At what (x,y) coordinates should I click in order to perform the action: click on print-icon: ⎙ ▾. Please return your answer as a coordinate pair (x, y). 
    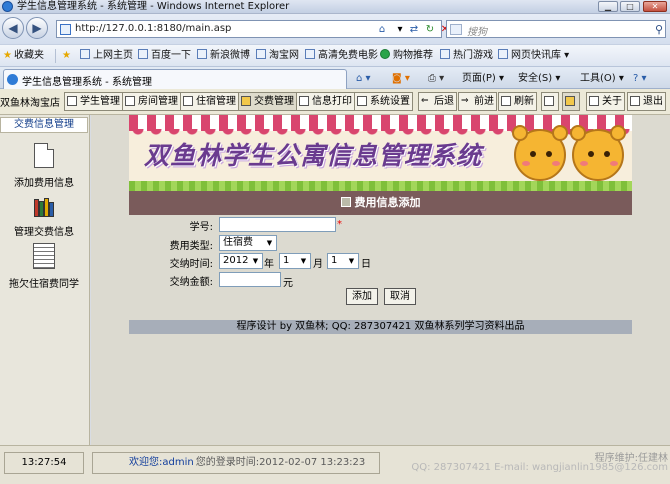
    Looking at the image, I should click on (436, 79).